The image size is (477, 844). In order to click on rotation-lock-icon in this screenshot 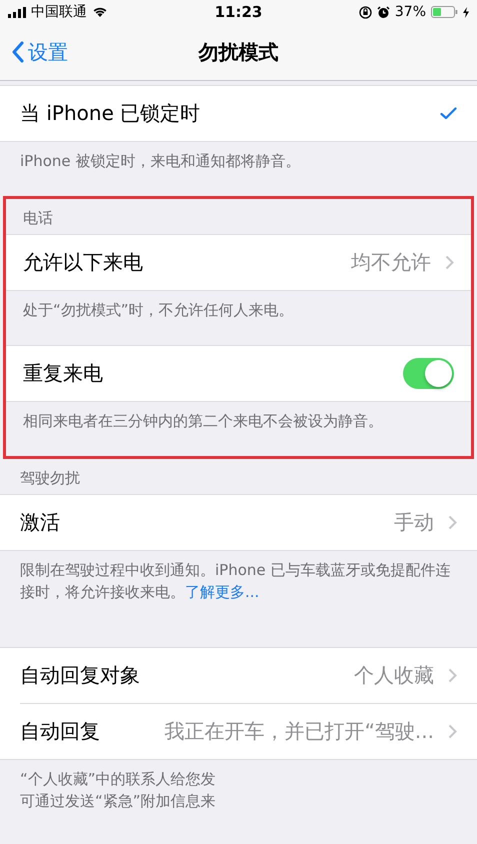, I will do `click(365, 12)`.